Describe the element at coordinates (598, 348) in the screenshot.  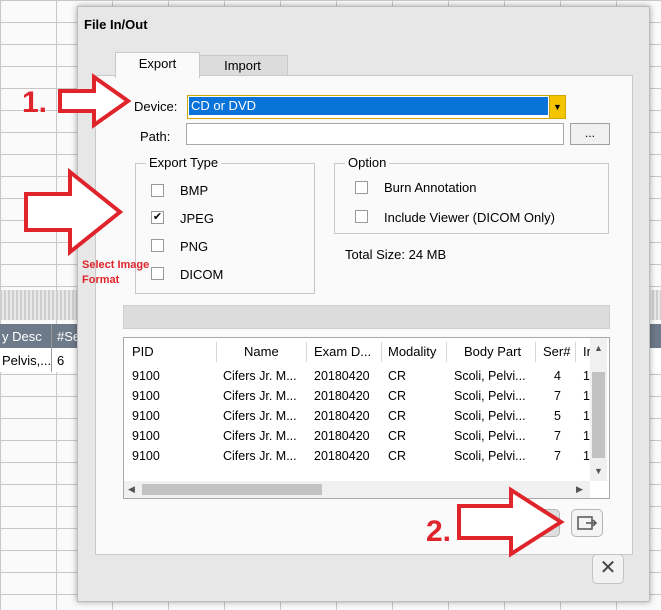
I see `scroll-up-icon: ▲` at that location.